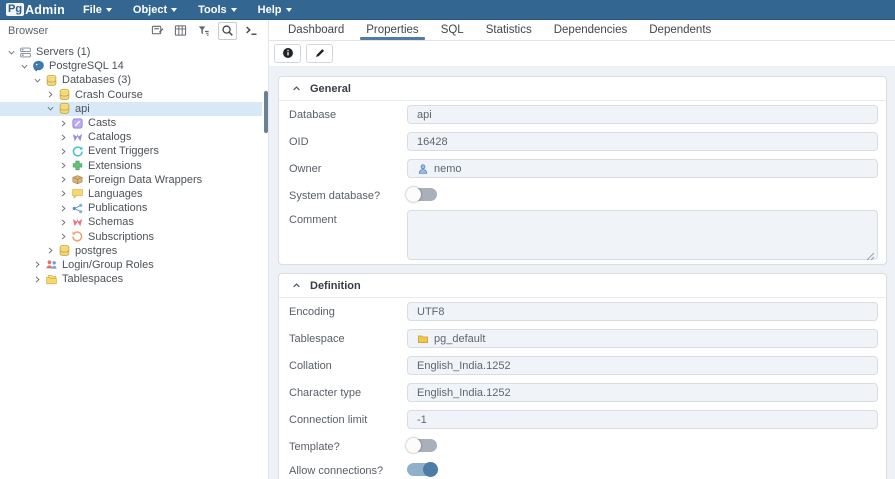 The width and height of the screenshot is (895, 479). I want to click on tree-item-postgresql-14: PostgreSQL 14, so click(131, 66).